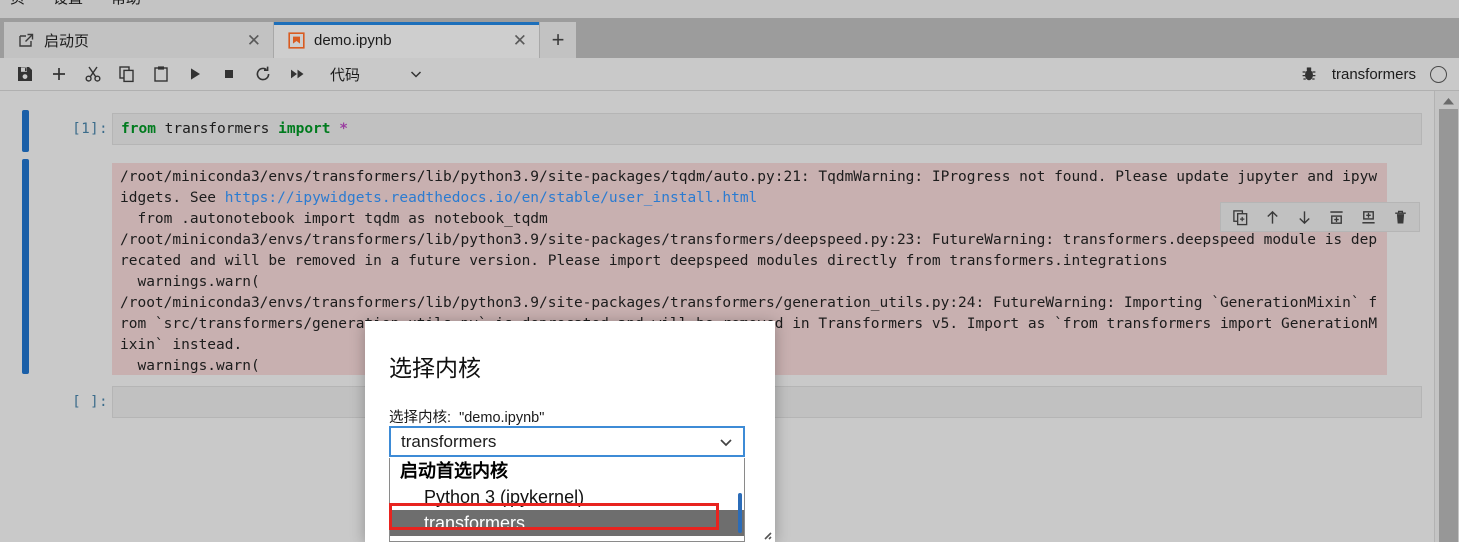 This screenshot has height=542, width=1459. Describe the element at coordinates (138, 129) in the screenshot. I see `code-token-from: from` at that location.